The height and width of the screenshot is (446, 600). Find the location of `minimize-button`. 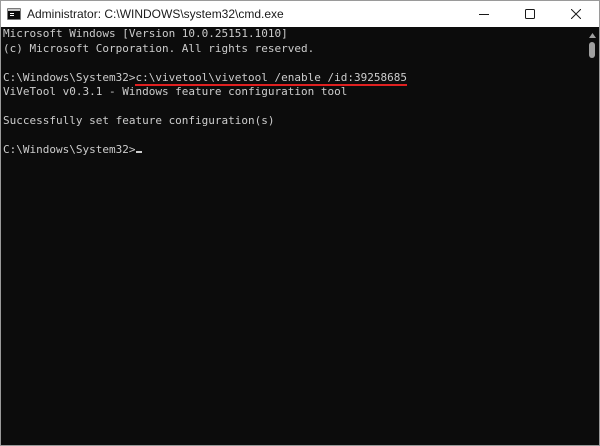

minimize-button is located at coordinates (484, 14).